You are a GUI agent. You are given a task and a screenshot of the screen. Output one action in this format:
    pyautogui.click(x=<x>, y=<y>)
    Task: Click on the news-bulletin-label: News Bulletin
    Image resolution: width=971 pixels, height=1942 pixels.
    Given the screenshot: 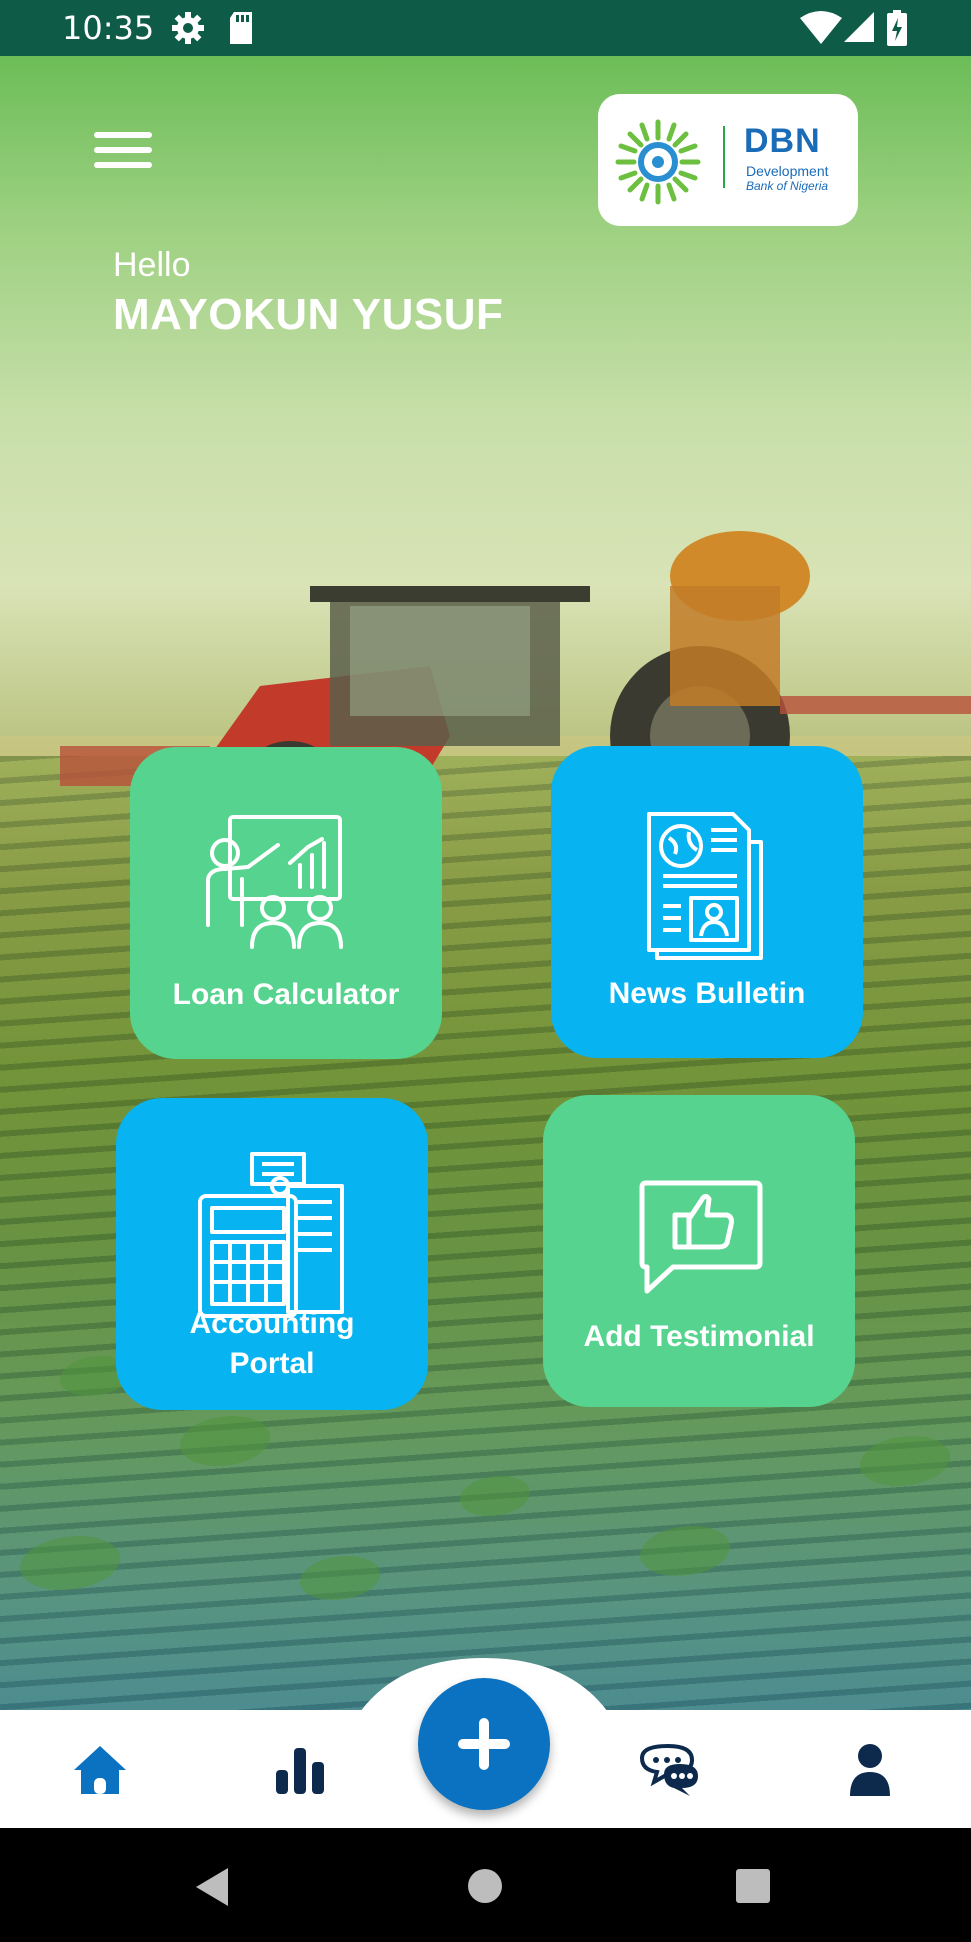 What is the action you would take?
    pyautogui.click(x=707, y=993)
    